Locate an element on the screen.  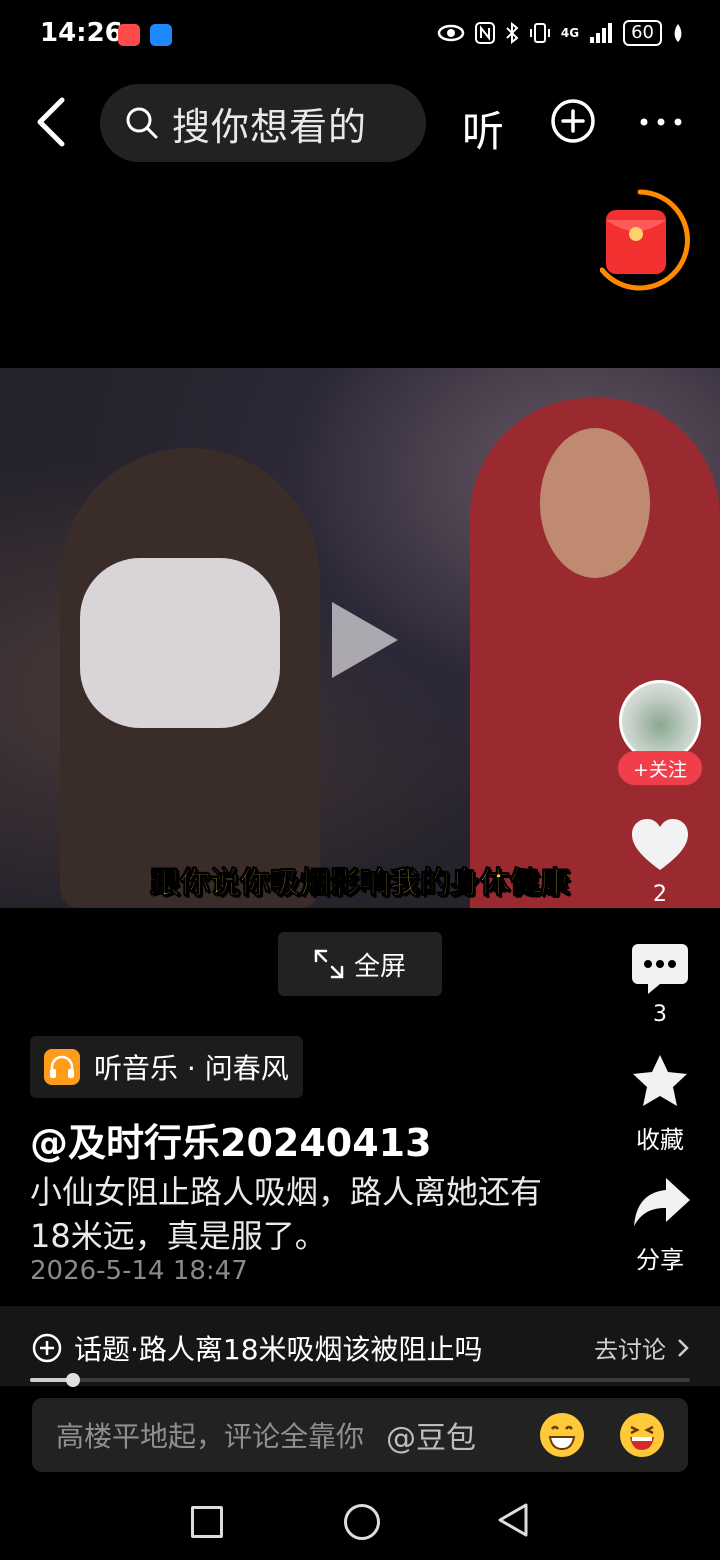
add-icon is located at coordinates (573, 121).